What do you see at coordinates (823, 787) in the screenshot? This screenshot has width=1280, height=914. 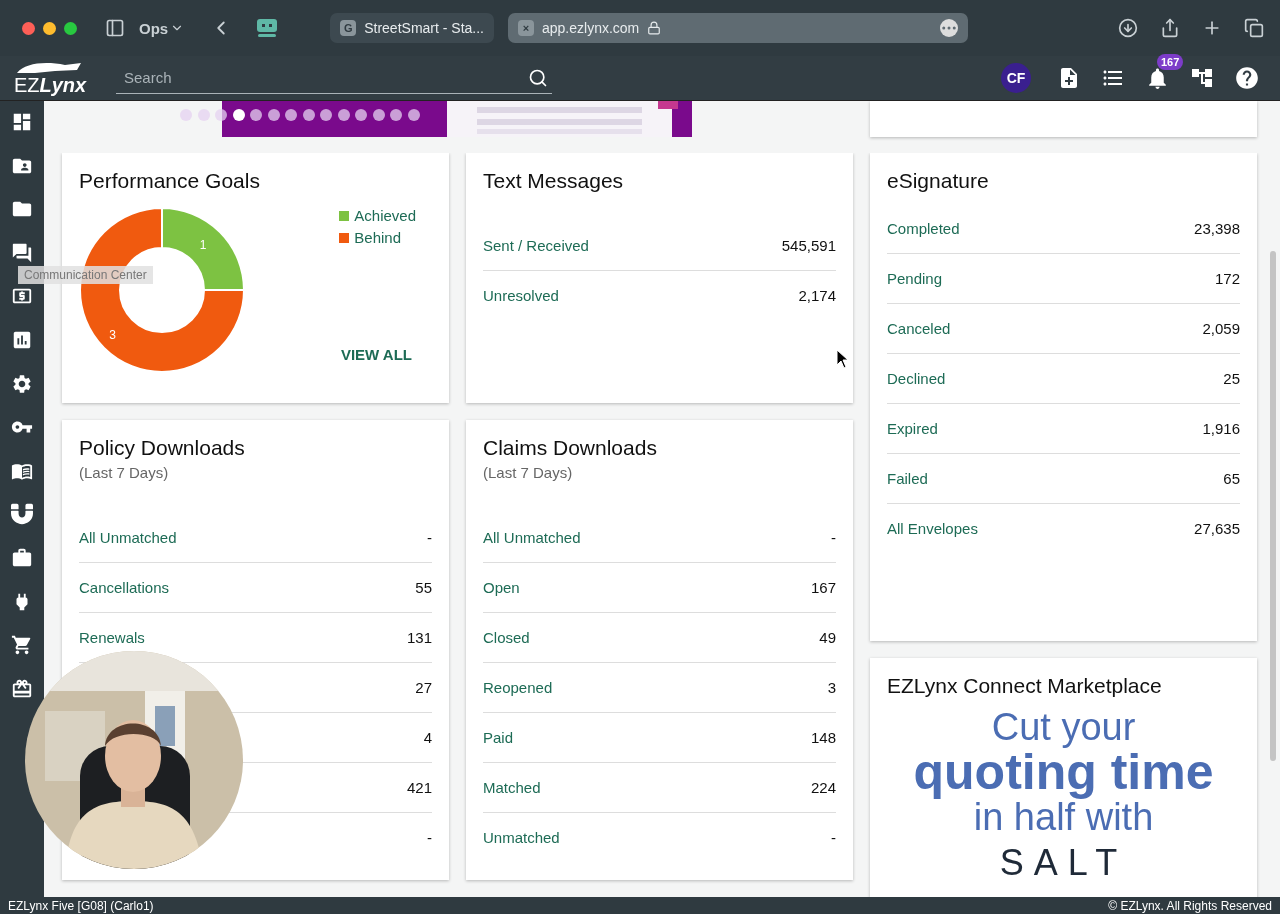 I see `row-value: 224` at bounding box center [823, 787].